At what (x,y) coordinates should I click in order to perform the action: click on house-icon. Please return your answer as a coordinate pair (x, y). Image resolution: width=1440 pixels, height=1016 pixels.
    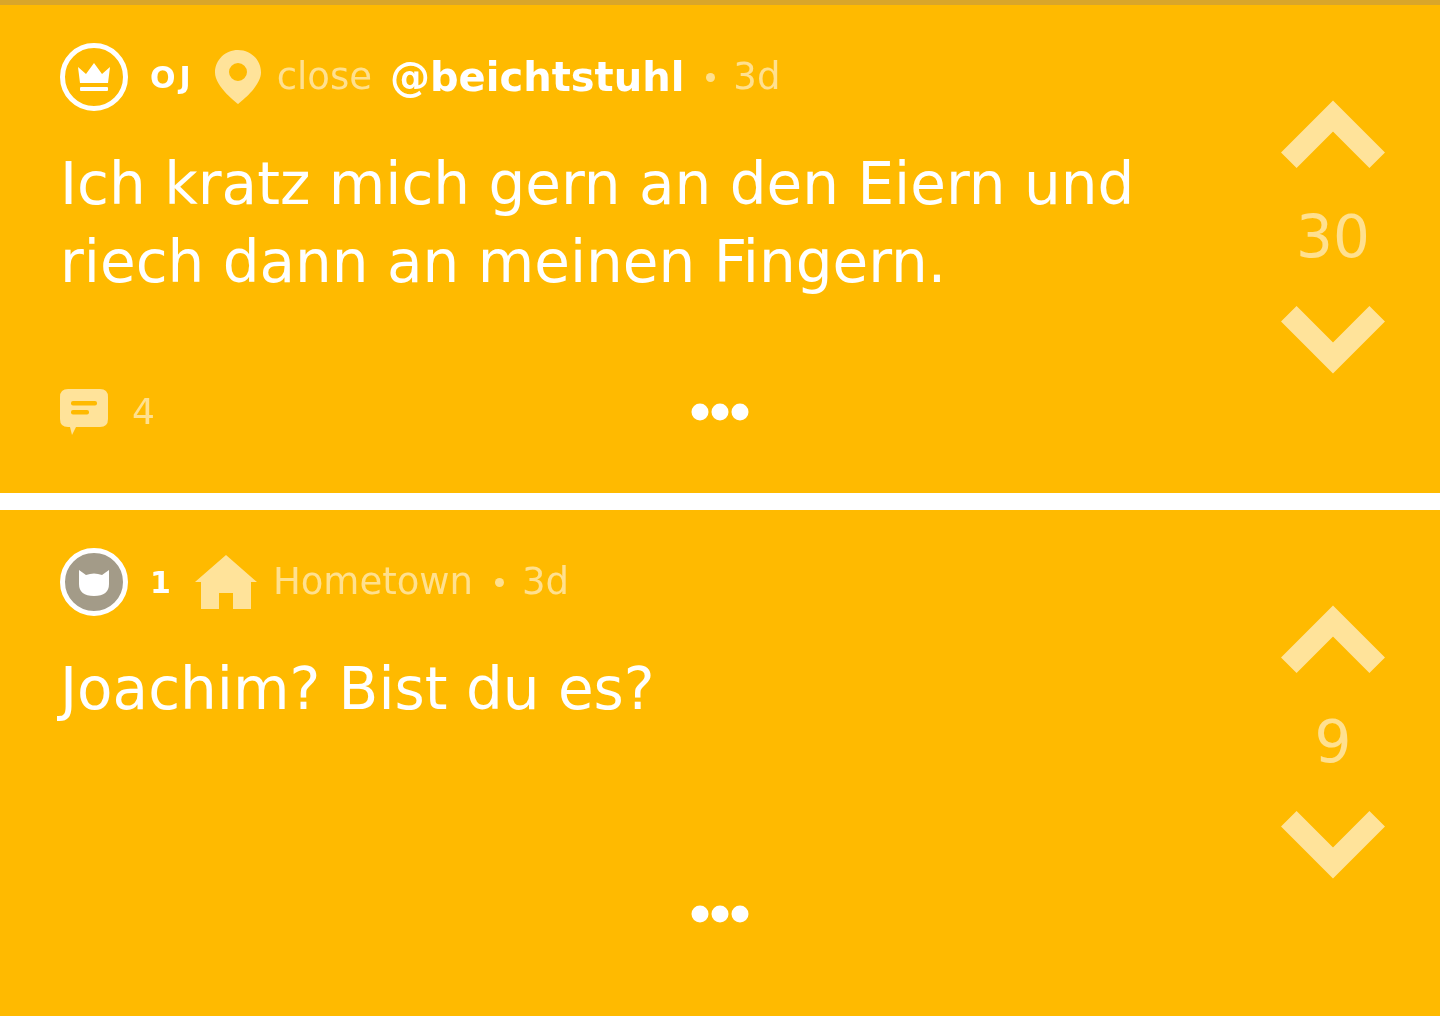
    Looking at the image, I should click on (225, 582).